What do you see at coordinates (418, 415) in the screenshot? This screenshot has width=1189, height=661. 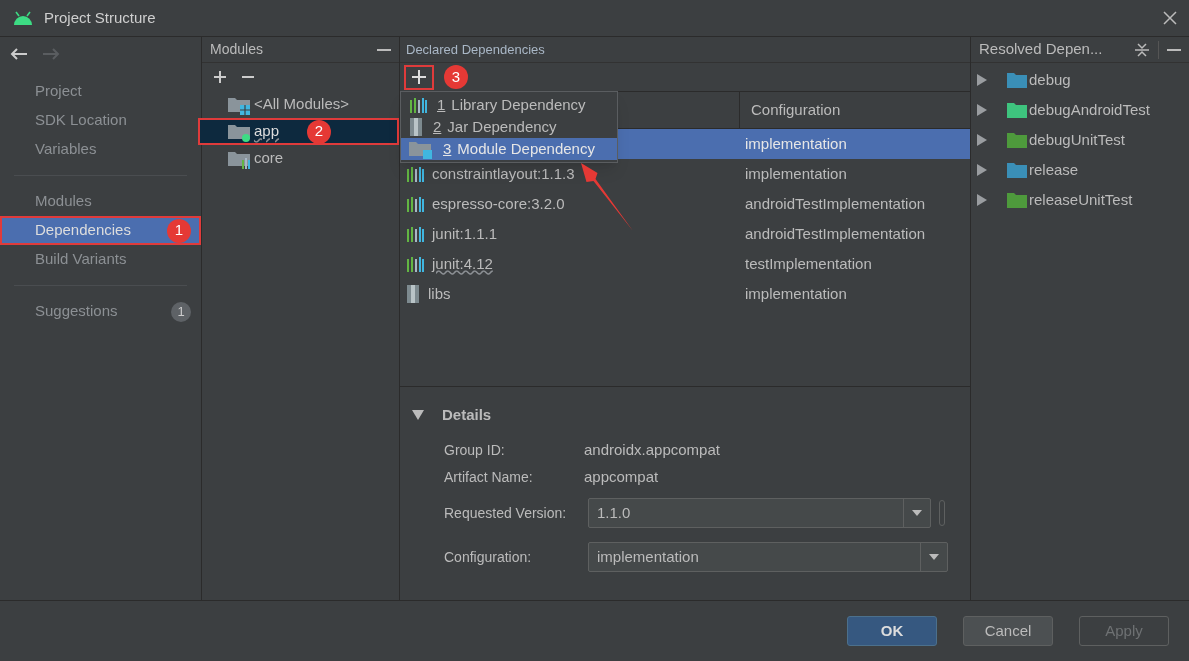 I see `collapse-caret-icon` at bounding box center [418, 415].